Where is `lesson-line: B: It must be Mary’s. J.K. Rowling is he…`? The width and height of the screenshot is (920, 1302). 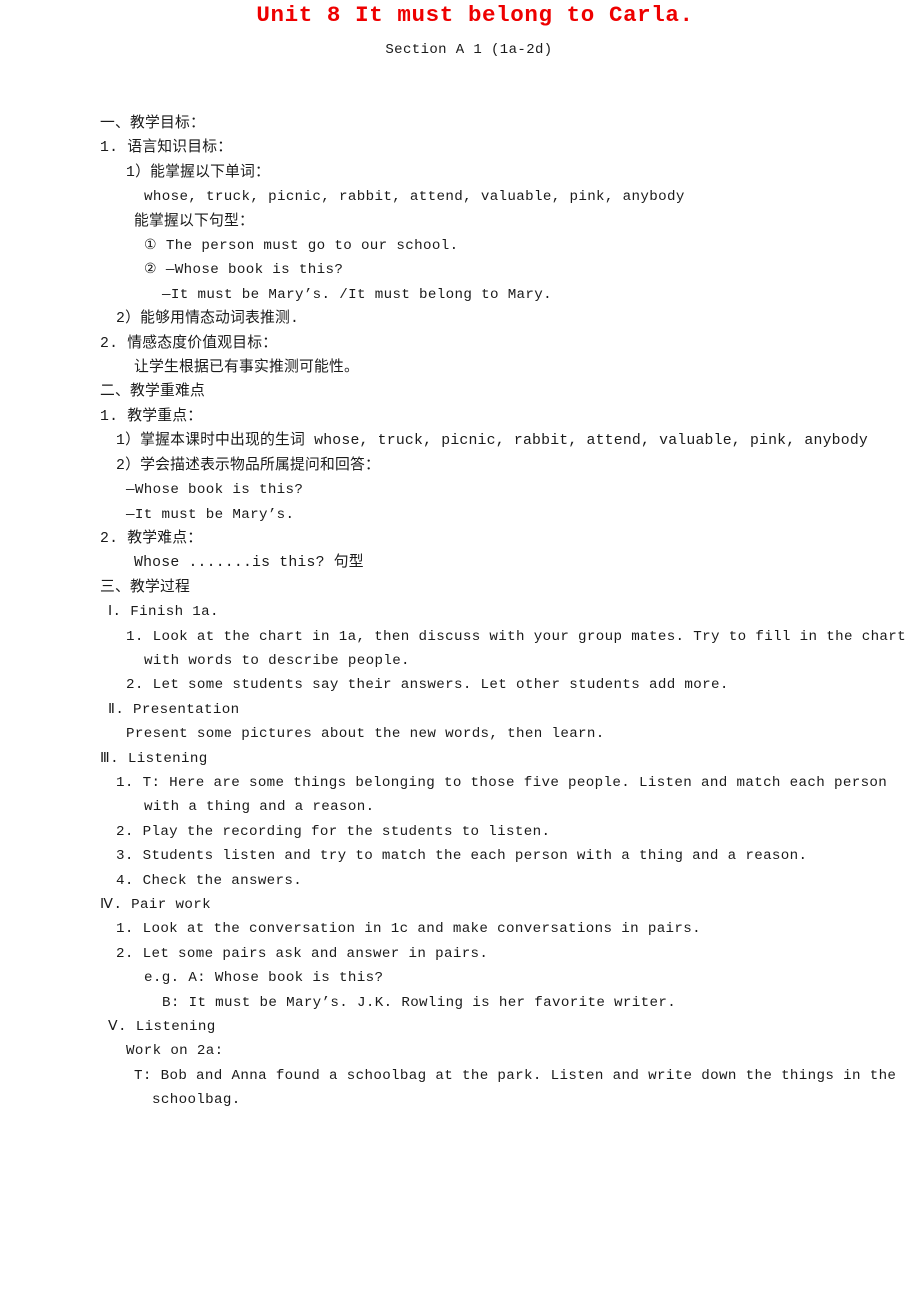 lesson-line: B: It must be Mary’s. J.K. Rowling is he… is located at coordinates (419, 1002).